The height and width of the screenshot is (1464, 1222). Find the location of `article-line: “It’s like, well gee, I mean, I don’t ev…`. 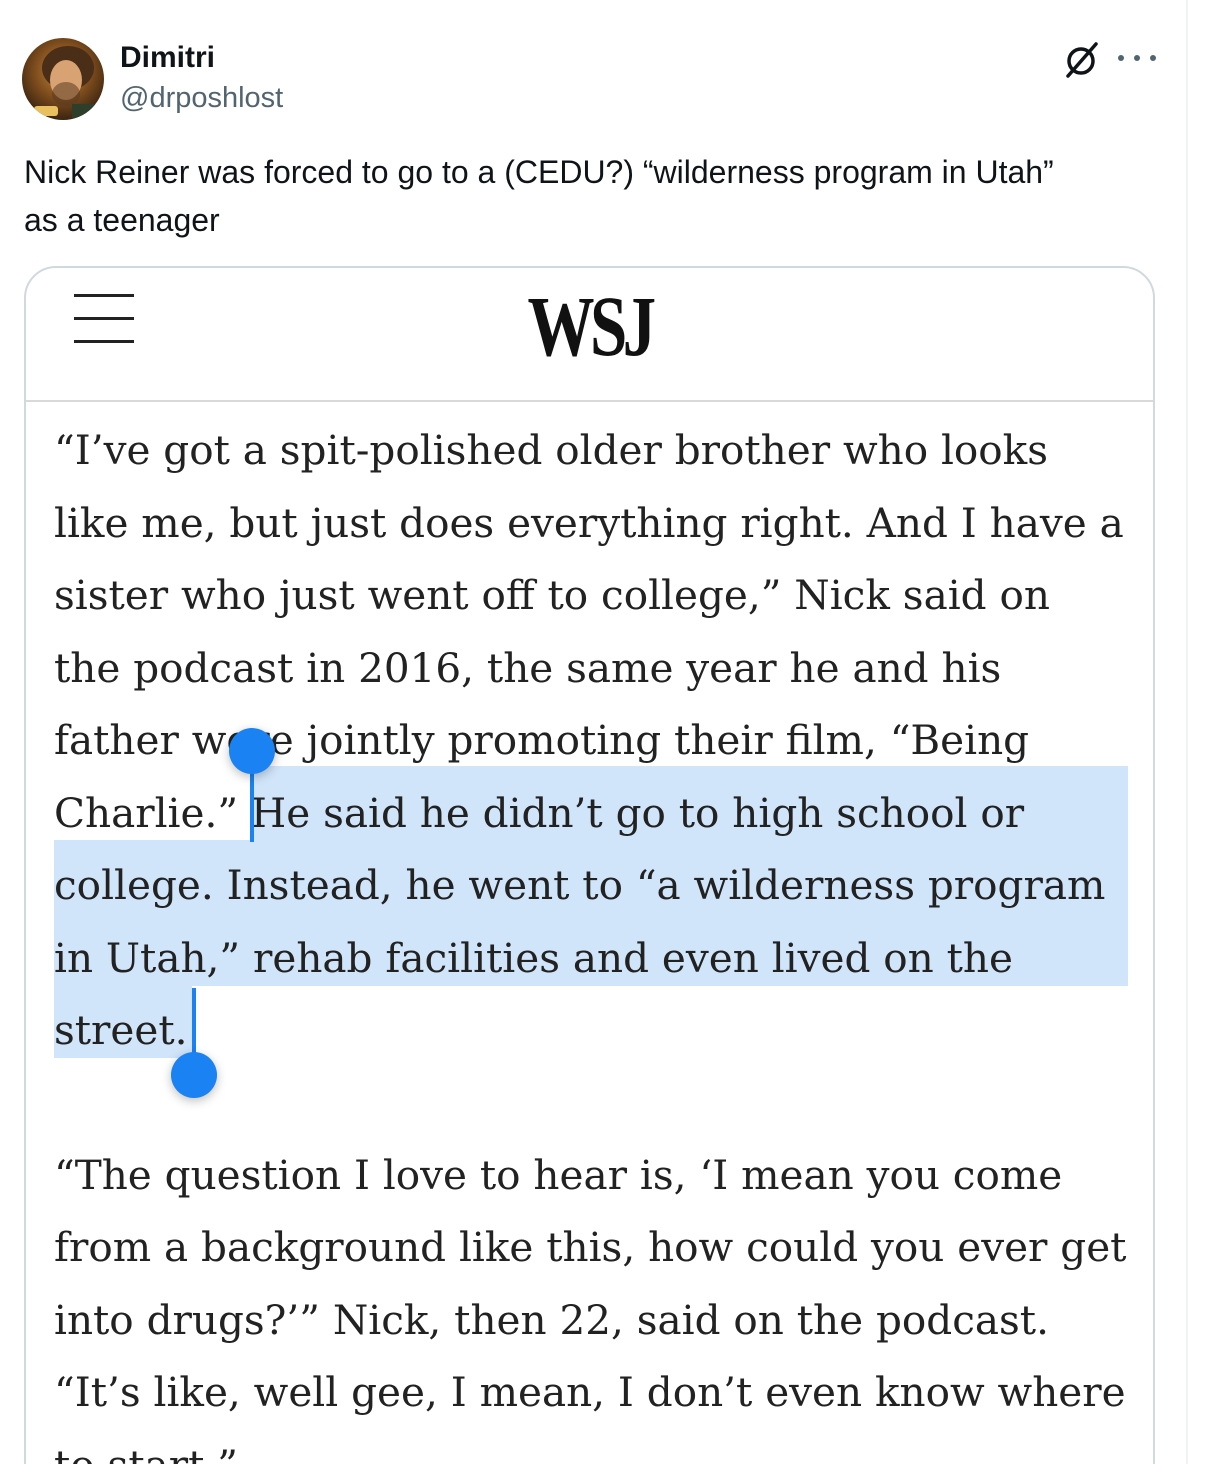

article-line: “It’s like, well gee, I mean, I don’t ev… is located at coordinates (590, 1392).